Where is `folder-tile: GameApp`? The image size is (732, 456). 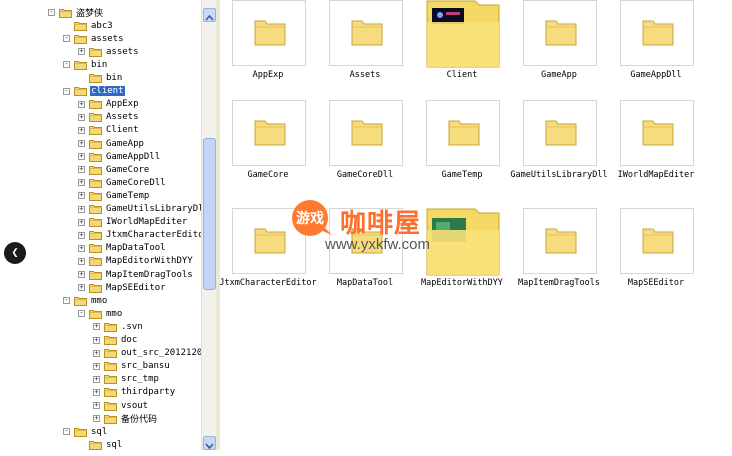
folder-tile: GameApp is located at coordinates (559, 50).